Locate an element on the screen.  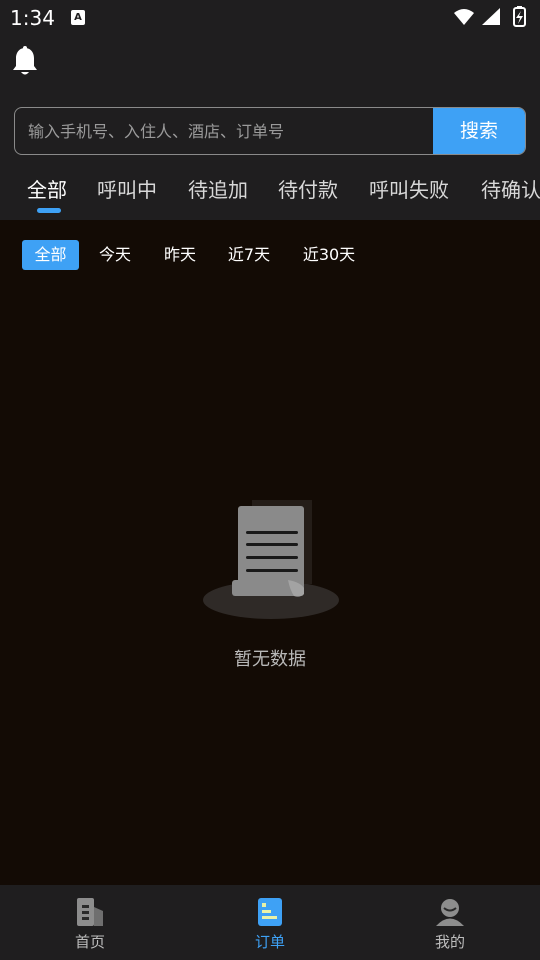
home-building-icon is located at coordinates (90, 912).